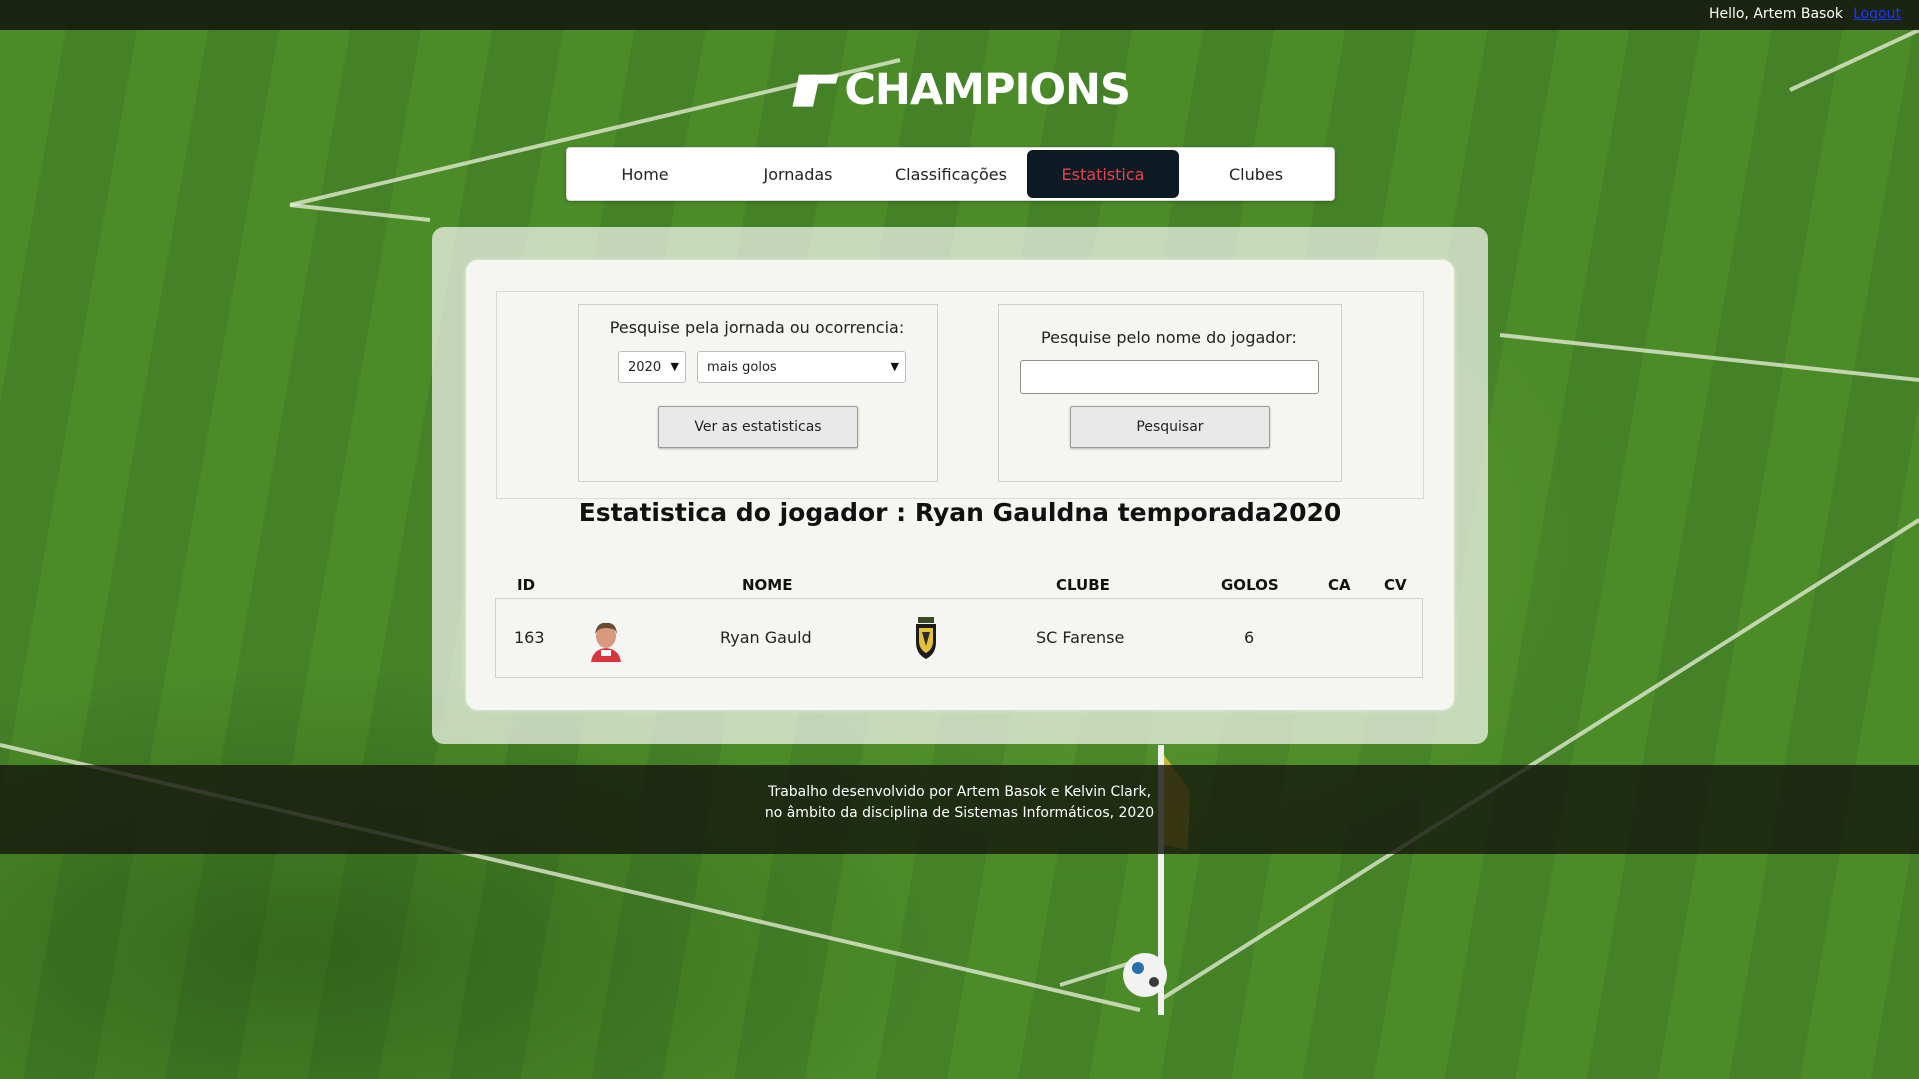 The image size is (1919, 1079). Describe the element at coordinates (1249, 637) in the screenshot. I see `player-goals: 6` at that location.